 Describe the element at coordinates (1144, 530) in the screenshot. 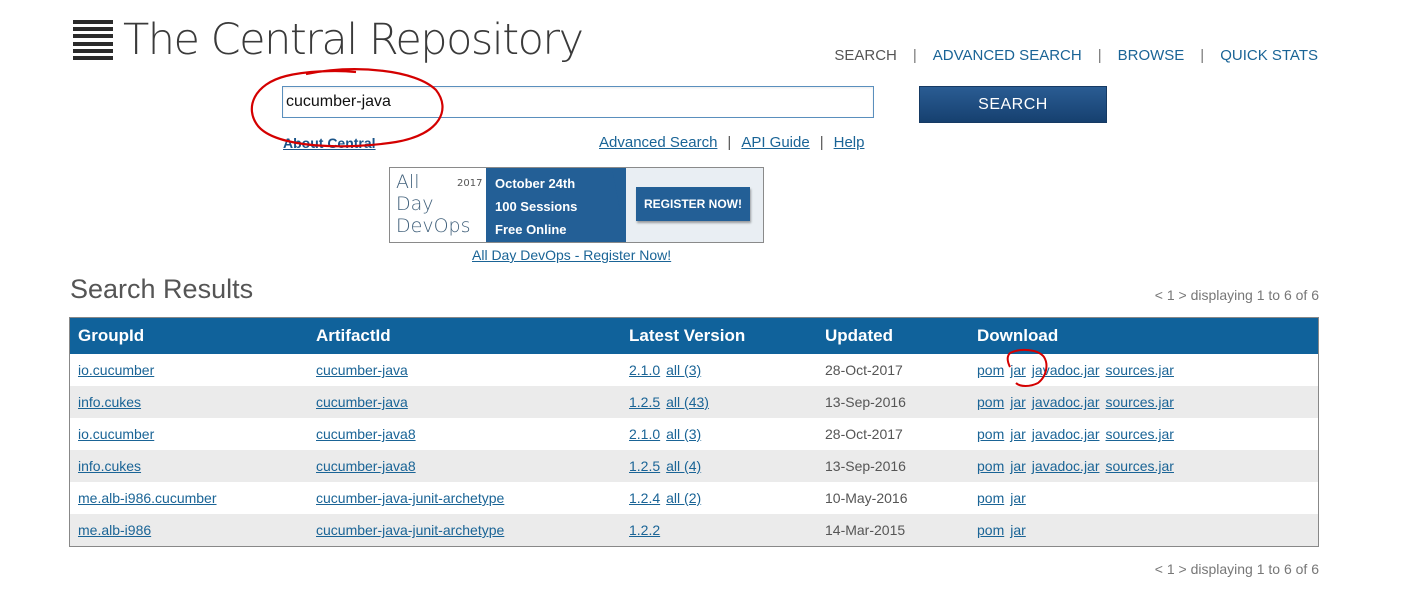

I see `cell-download: pom jar` at that location.